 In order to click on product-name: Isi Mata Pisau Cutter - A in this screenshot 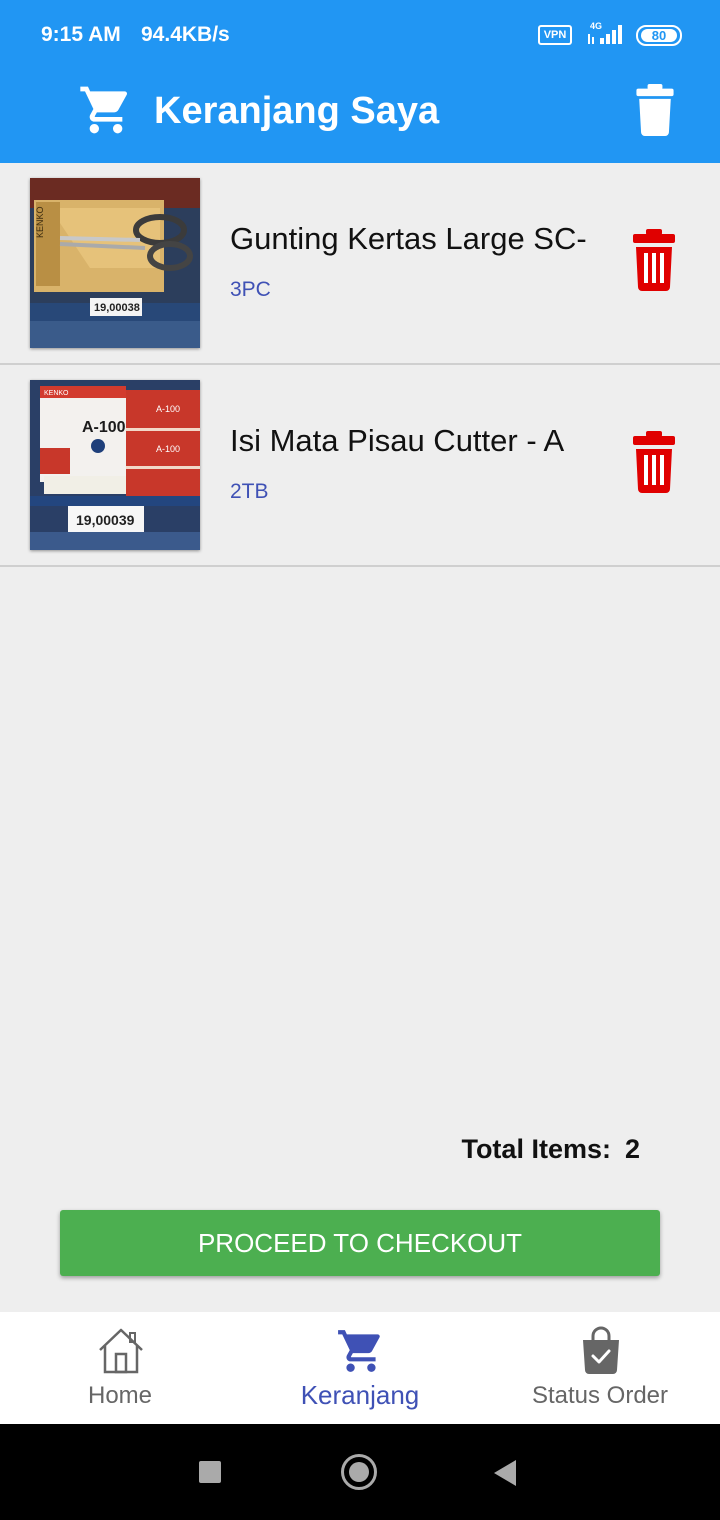, I will do `click(397, 440)`.